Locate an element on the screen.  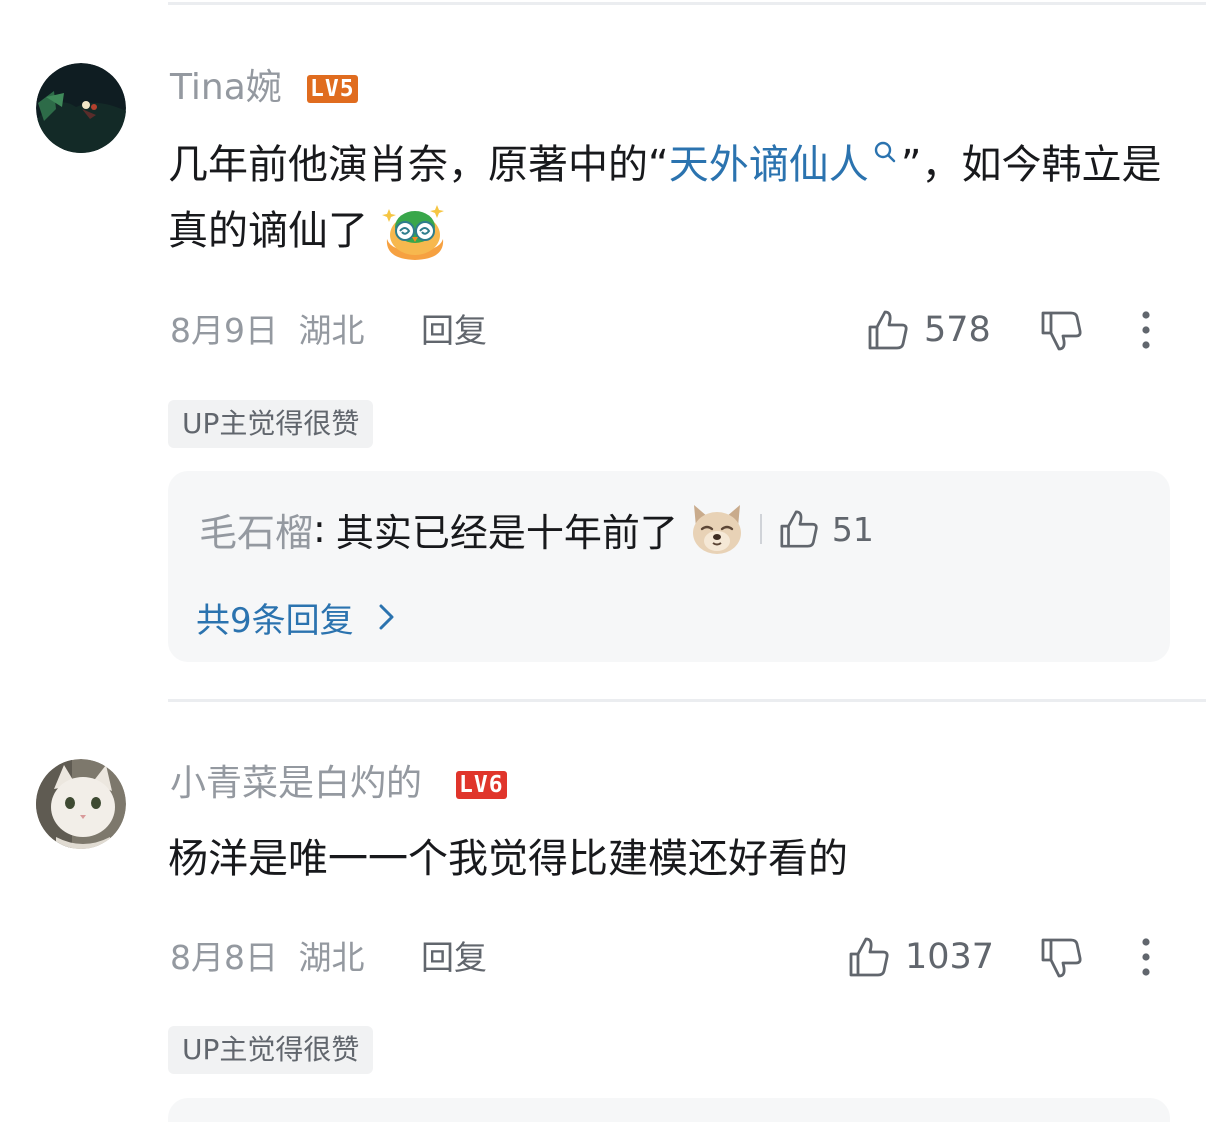
sub-reply-username: 毛石榴 is located at coordinates (256, 529).